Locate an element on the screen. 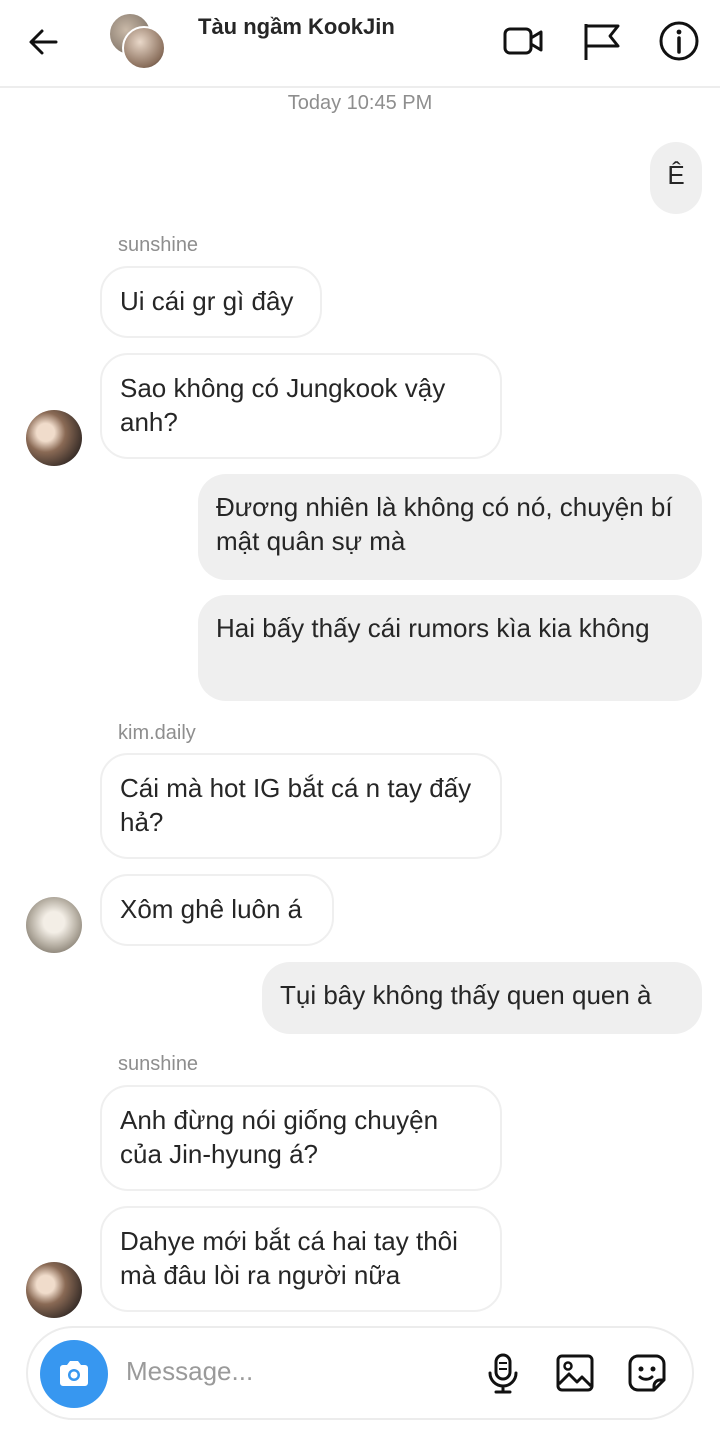  flag-icon is located at coordinates (601, 41).